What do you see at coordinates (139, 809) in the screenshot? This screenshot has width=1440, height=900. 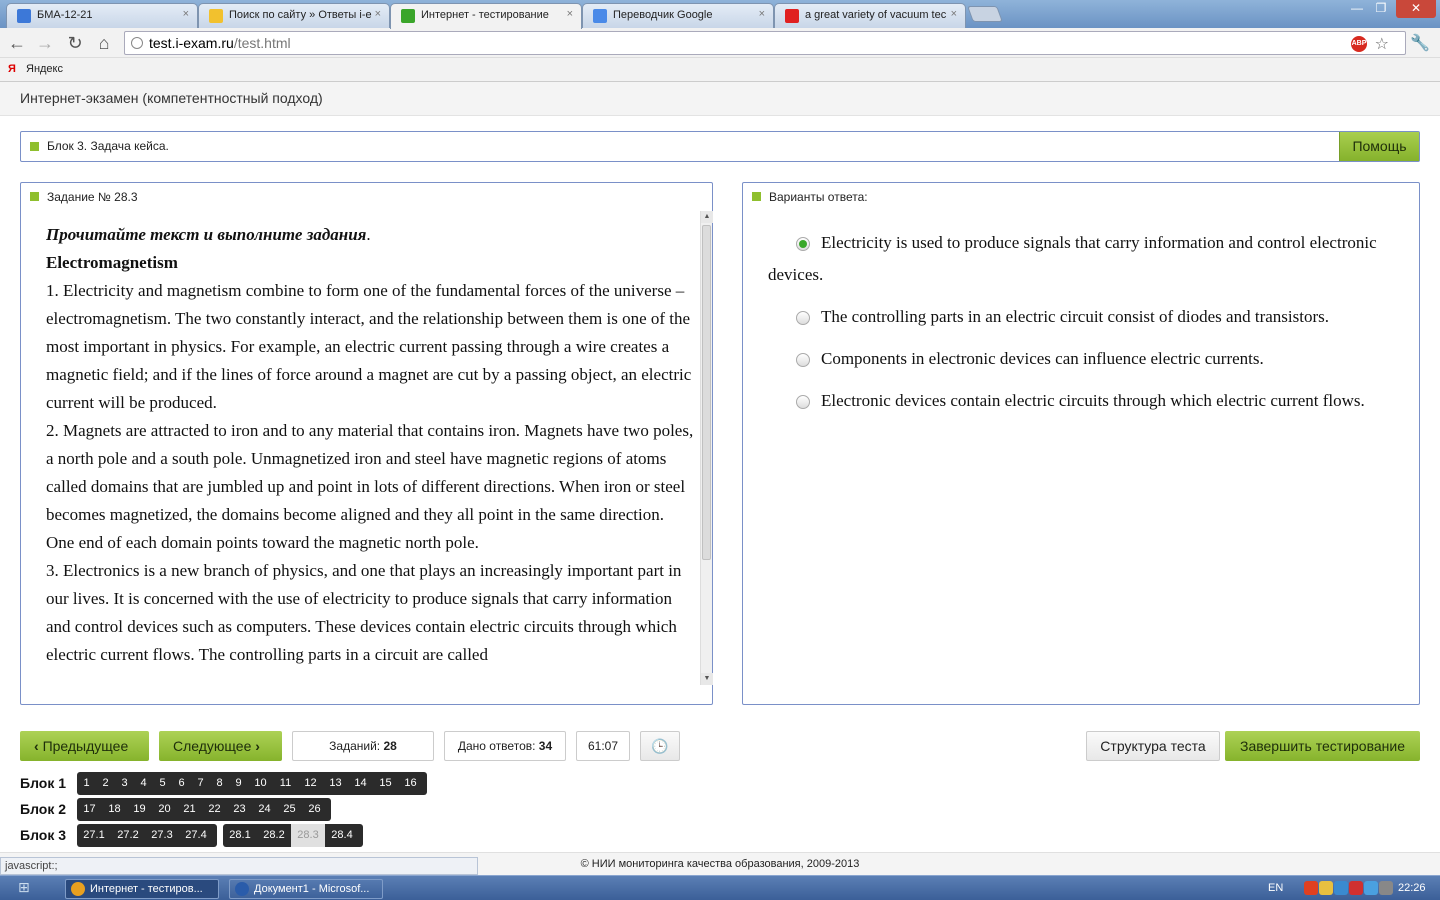 I see `question-link: 19` at bounding box center [139, 809].